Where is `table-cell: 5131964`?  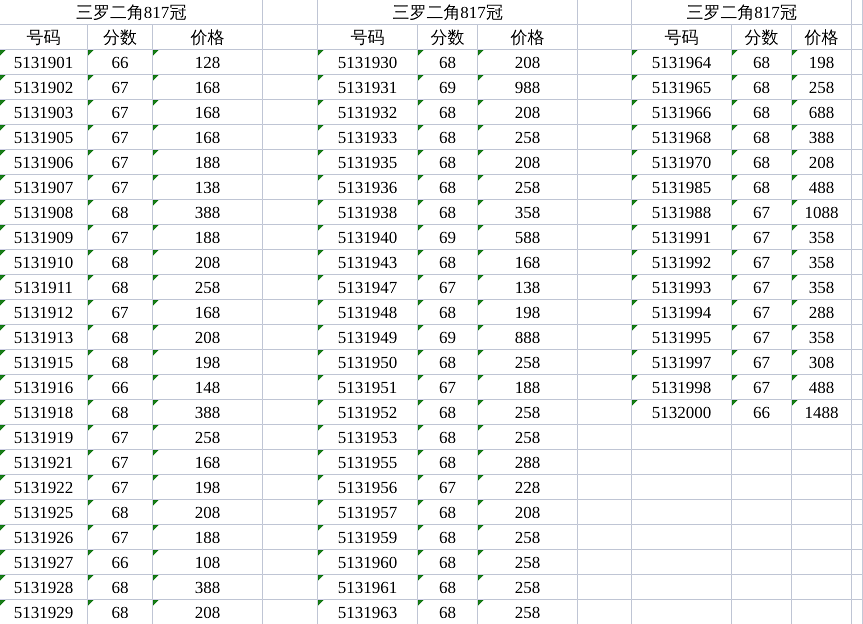 table-cell: 5131964 is located at coordinates (682, 62).